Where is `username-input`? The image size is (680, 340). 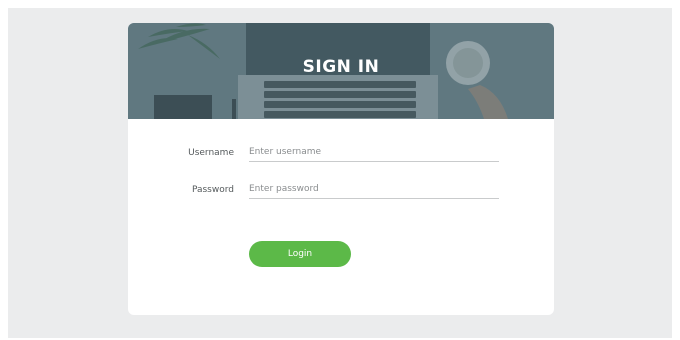 username-input is located at coordinates (374, 152).